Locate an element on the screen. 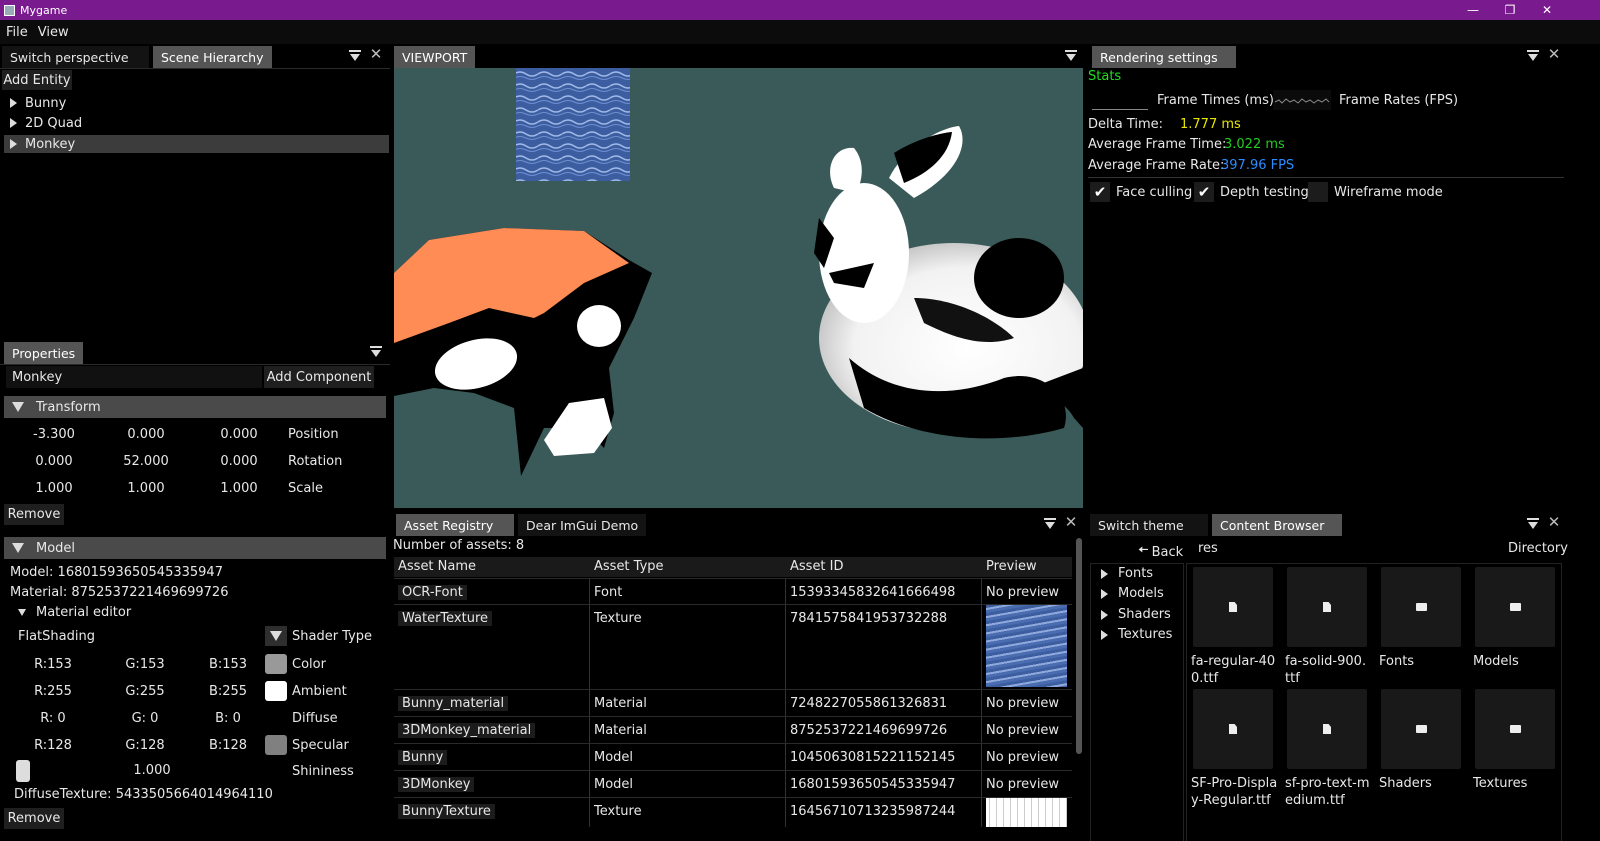 The width and height of the screenshot is (1600, 841). face-culling-checkbox: ✔ is located at coordinates (1100, 192).